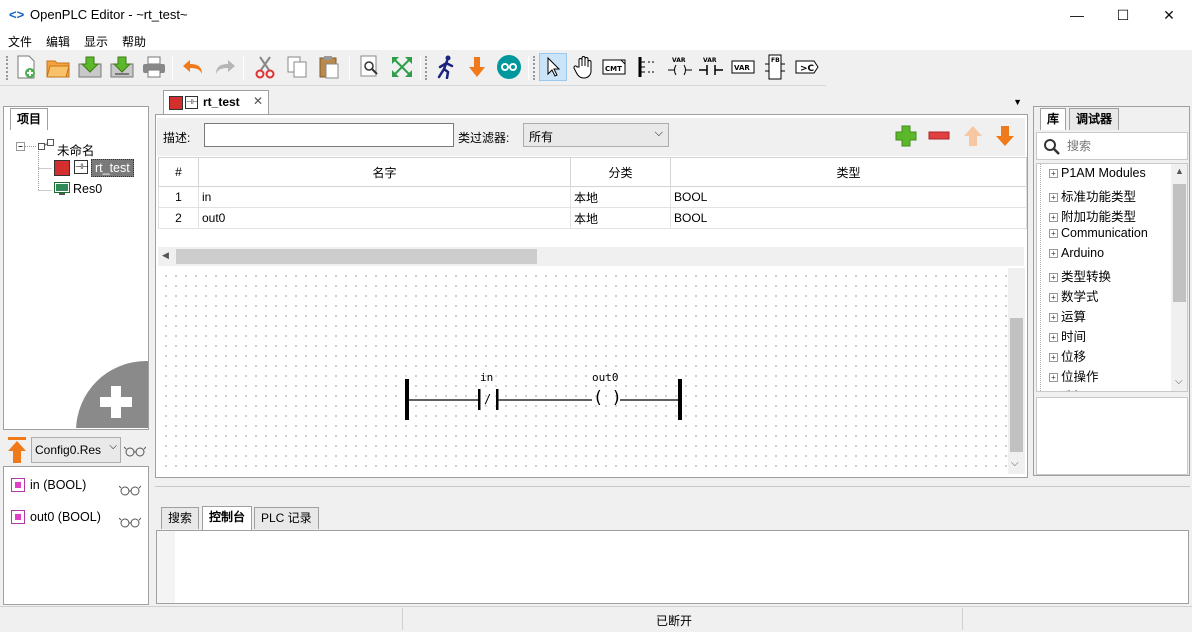  Describe the element at coordinates (1169, 15) in the screenshot. I see `close-button: ✕` at that location.